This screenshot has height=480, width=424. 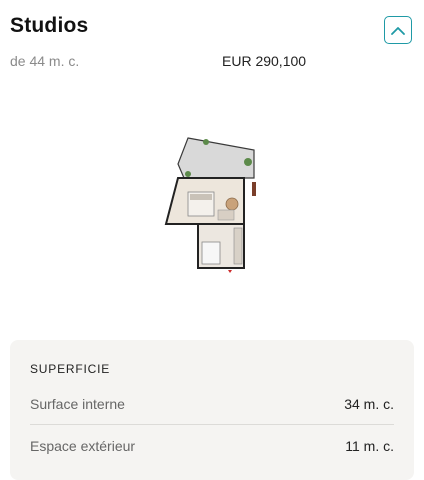 What do you see at coordinates (212, 446) in the screenshot?
I see `surface-row-exterior: Espace extérieur 11 m. c.` at bounding box center [212, 446].